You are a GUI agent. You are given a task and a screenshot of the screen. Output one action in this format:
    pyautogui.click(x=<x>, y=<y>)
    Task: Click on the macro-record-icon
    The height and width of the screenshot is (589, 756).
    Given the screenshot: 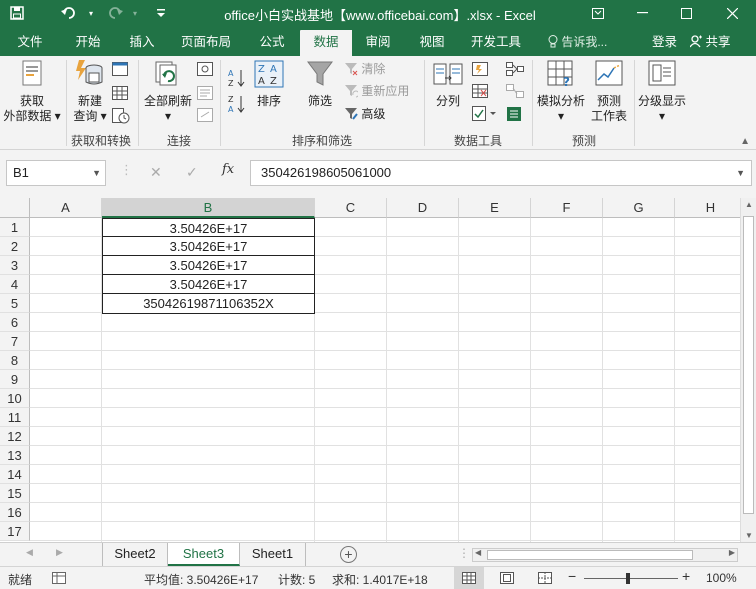 What is the action you would take?
    pyautogui.click(x=59, y=579)
    